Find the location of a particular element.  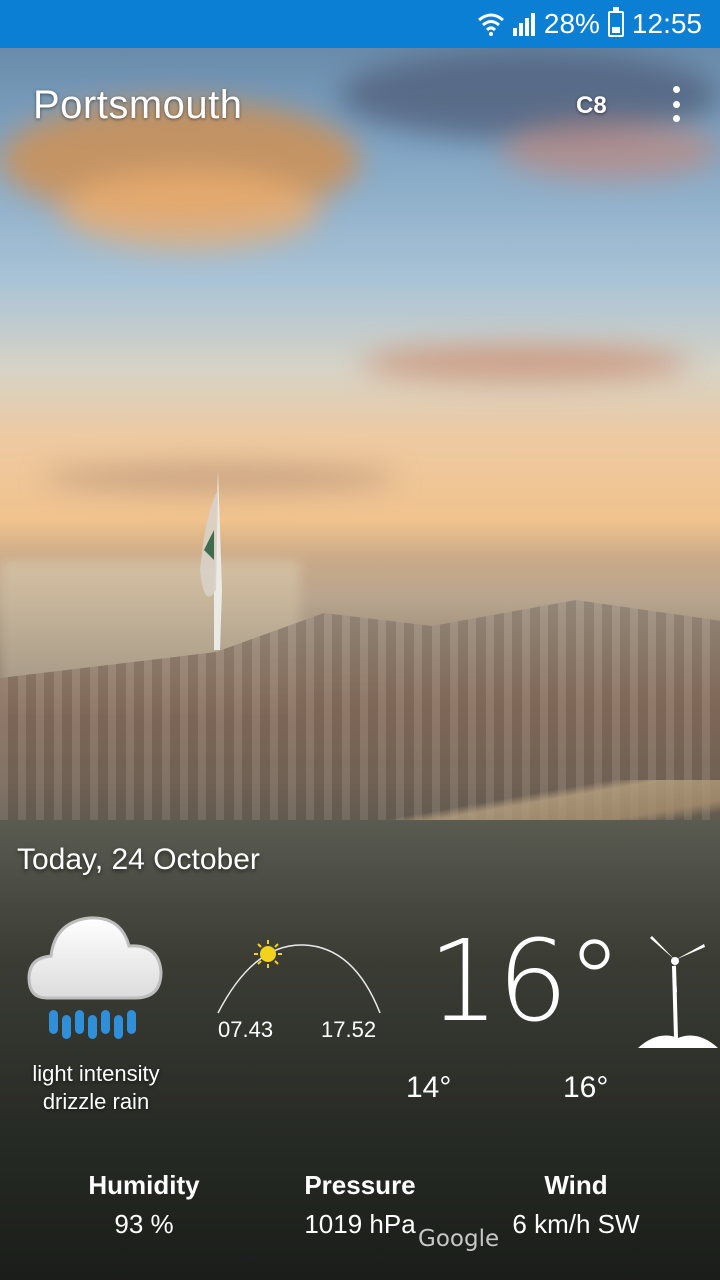

condition-line-1: light intensity is located at coordinates (96, 1073).